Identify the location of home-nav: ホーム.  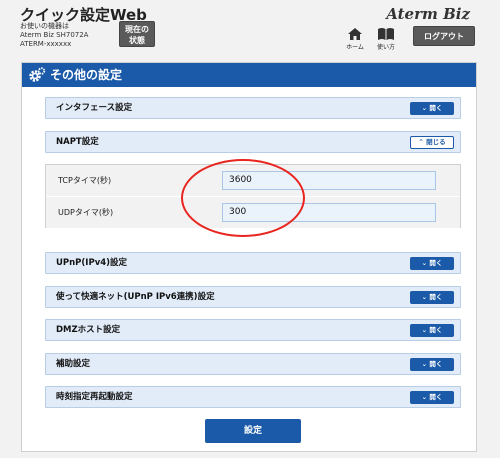
(355, 39).